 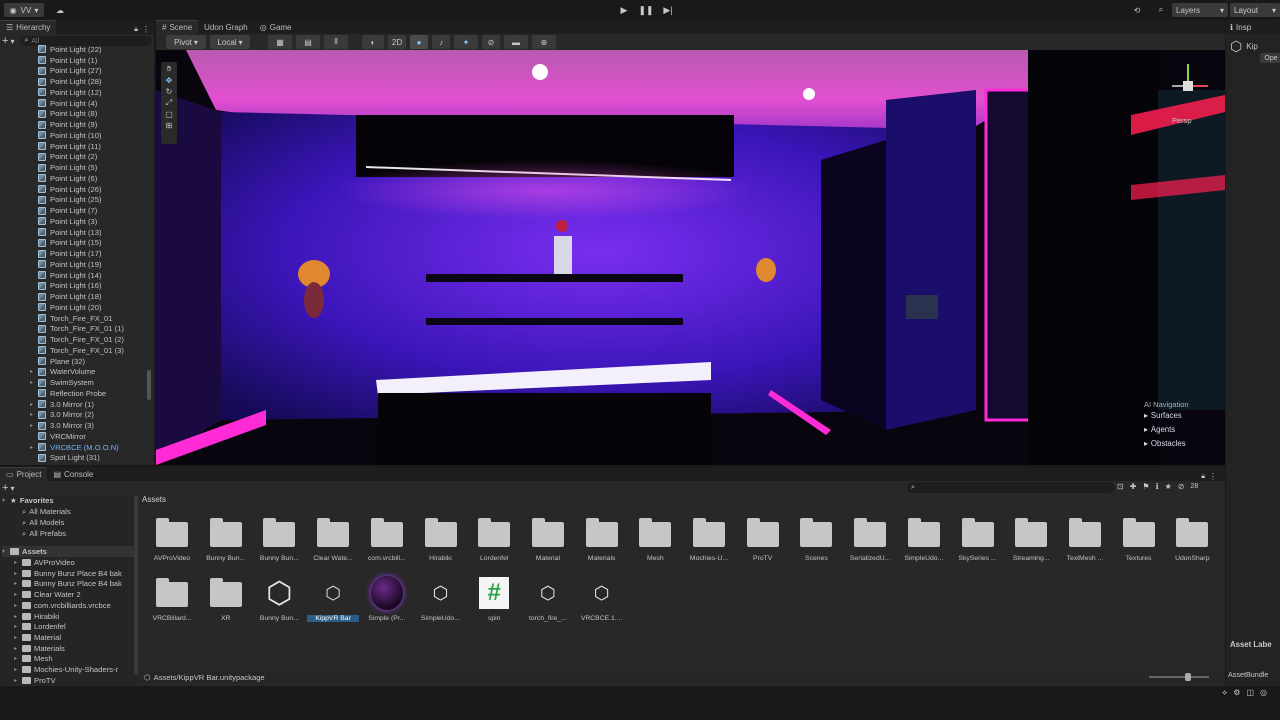 I want to click on hierarchy-item: Point Light (4), so click(x=63, y=103).